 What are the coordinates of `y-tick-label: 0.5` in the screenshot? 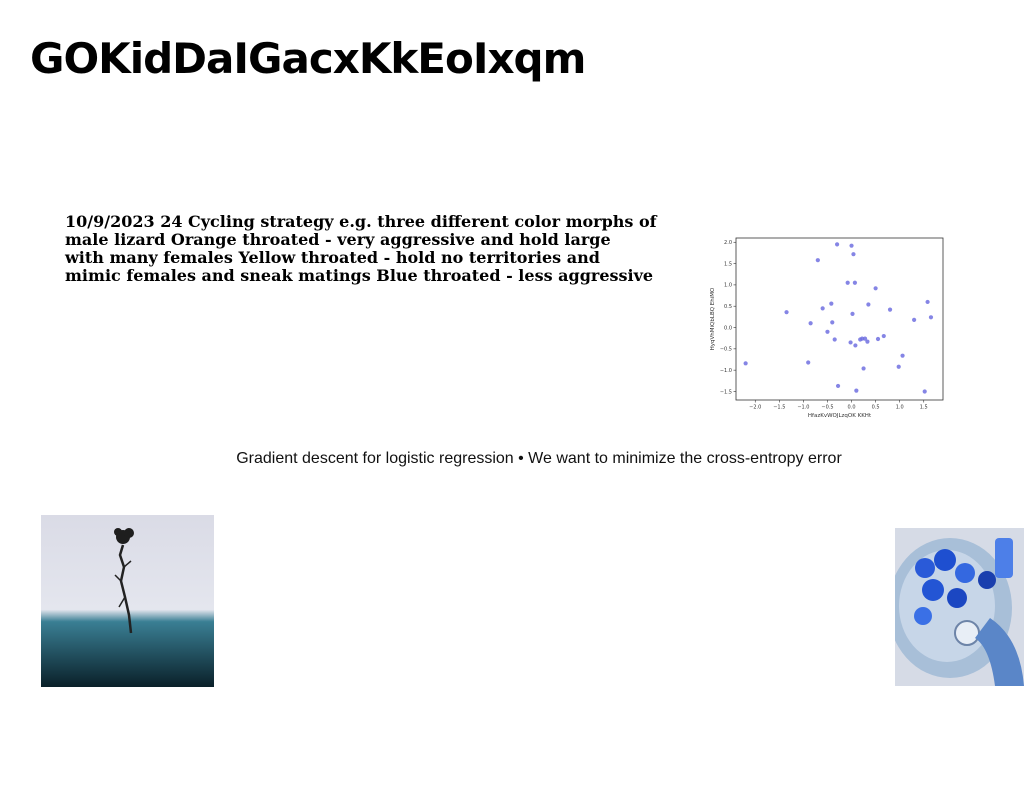 It's located at (728, 307).